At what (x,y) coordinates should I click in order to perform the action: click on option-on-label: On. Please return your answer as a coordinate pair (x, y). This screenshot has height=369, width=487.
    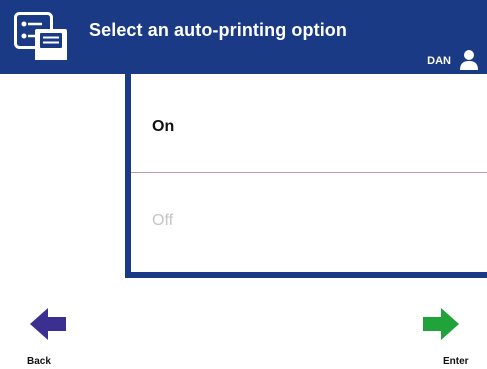
    Looking at the image, I should click on (163, 126).